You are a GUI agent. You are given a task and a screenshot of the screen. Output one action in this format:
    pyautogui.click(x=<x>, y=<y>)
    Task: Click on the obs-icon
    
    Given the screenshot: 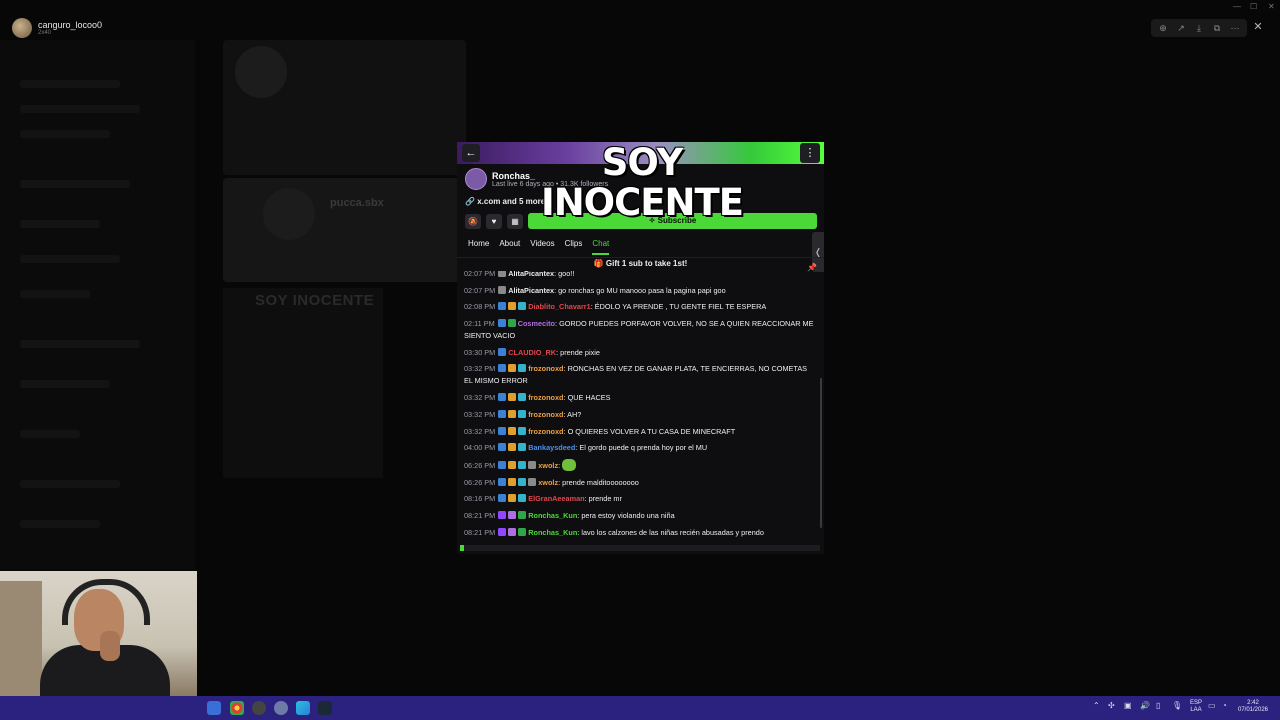 What is the action you would take?
    pyautogui.click(x=259, y=708)
    